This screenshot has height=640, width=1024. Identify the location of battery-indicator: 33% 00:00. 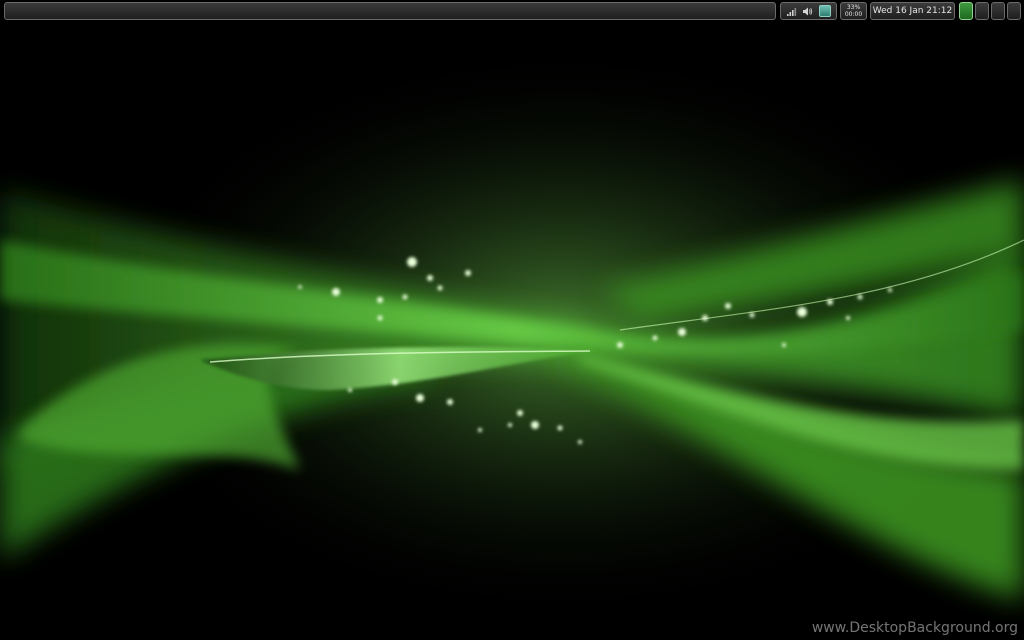
(853, 11).